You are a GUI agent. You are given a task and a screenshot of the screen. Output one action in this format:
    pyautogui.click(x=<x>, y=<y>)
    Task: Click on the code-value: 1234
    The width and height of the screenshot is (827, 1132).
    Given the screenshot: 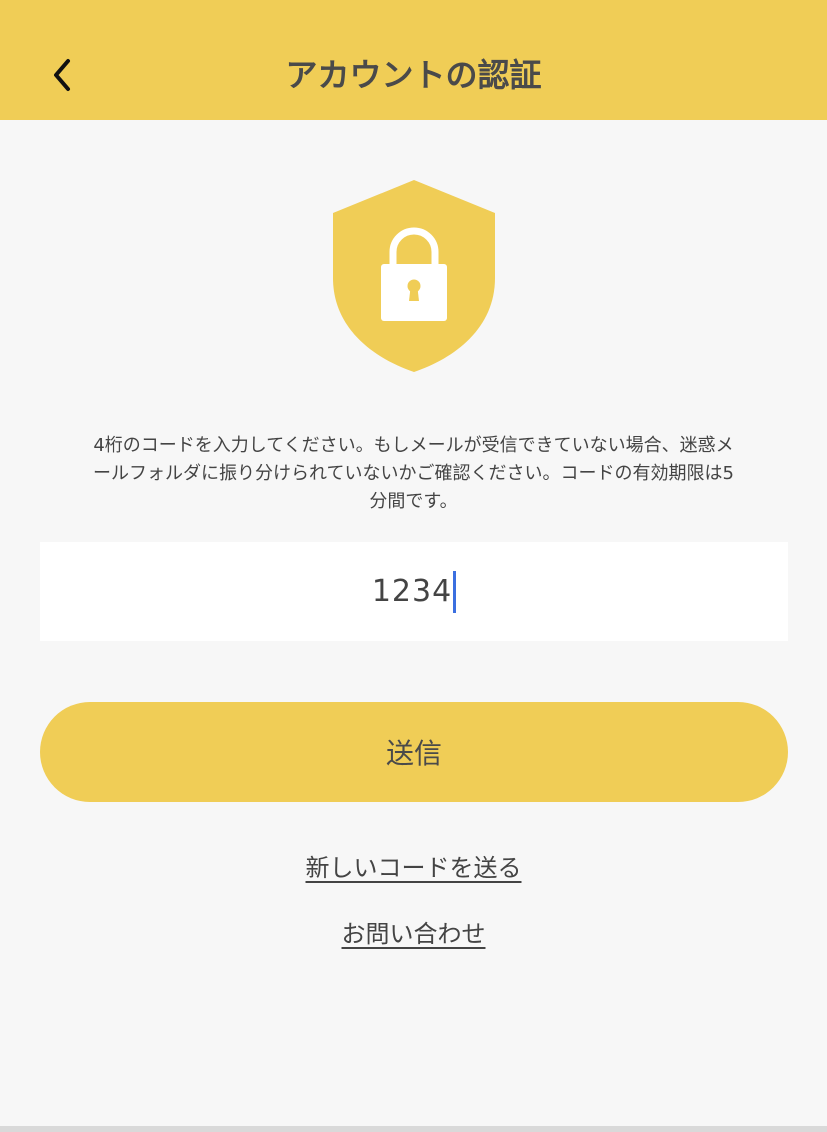 What is the action you would take?
    pyautogui.click(x=412, y=591)
    